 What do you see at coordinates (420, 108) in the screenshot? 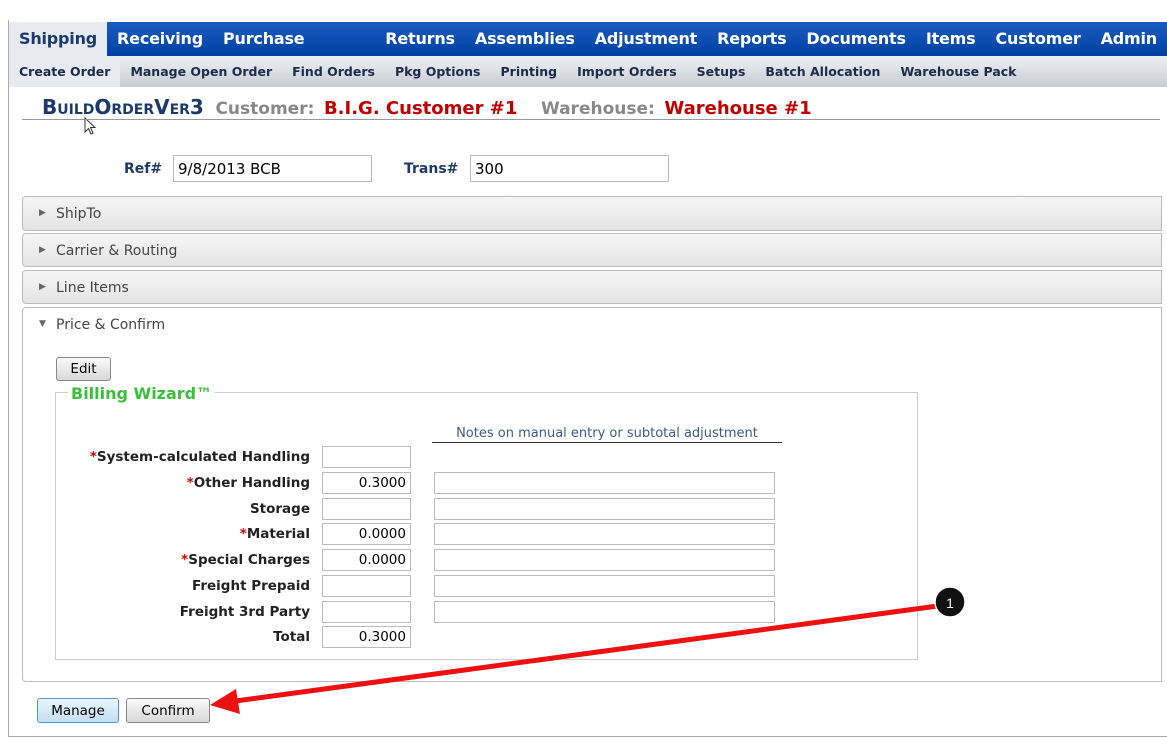
I see `customer-value: B.I.G. Customer #1` at bounding box center [420, 108].